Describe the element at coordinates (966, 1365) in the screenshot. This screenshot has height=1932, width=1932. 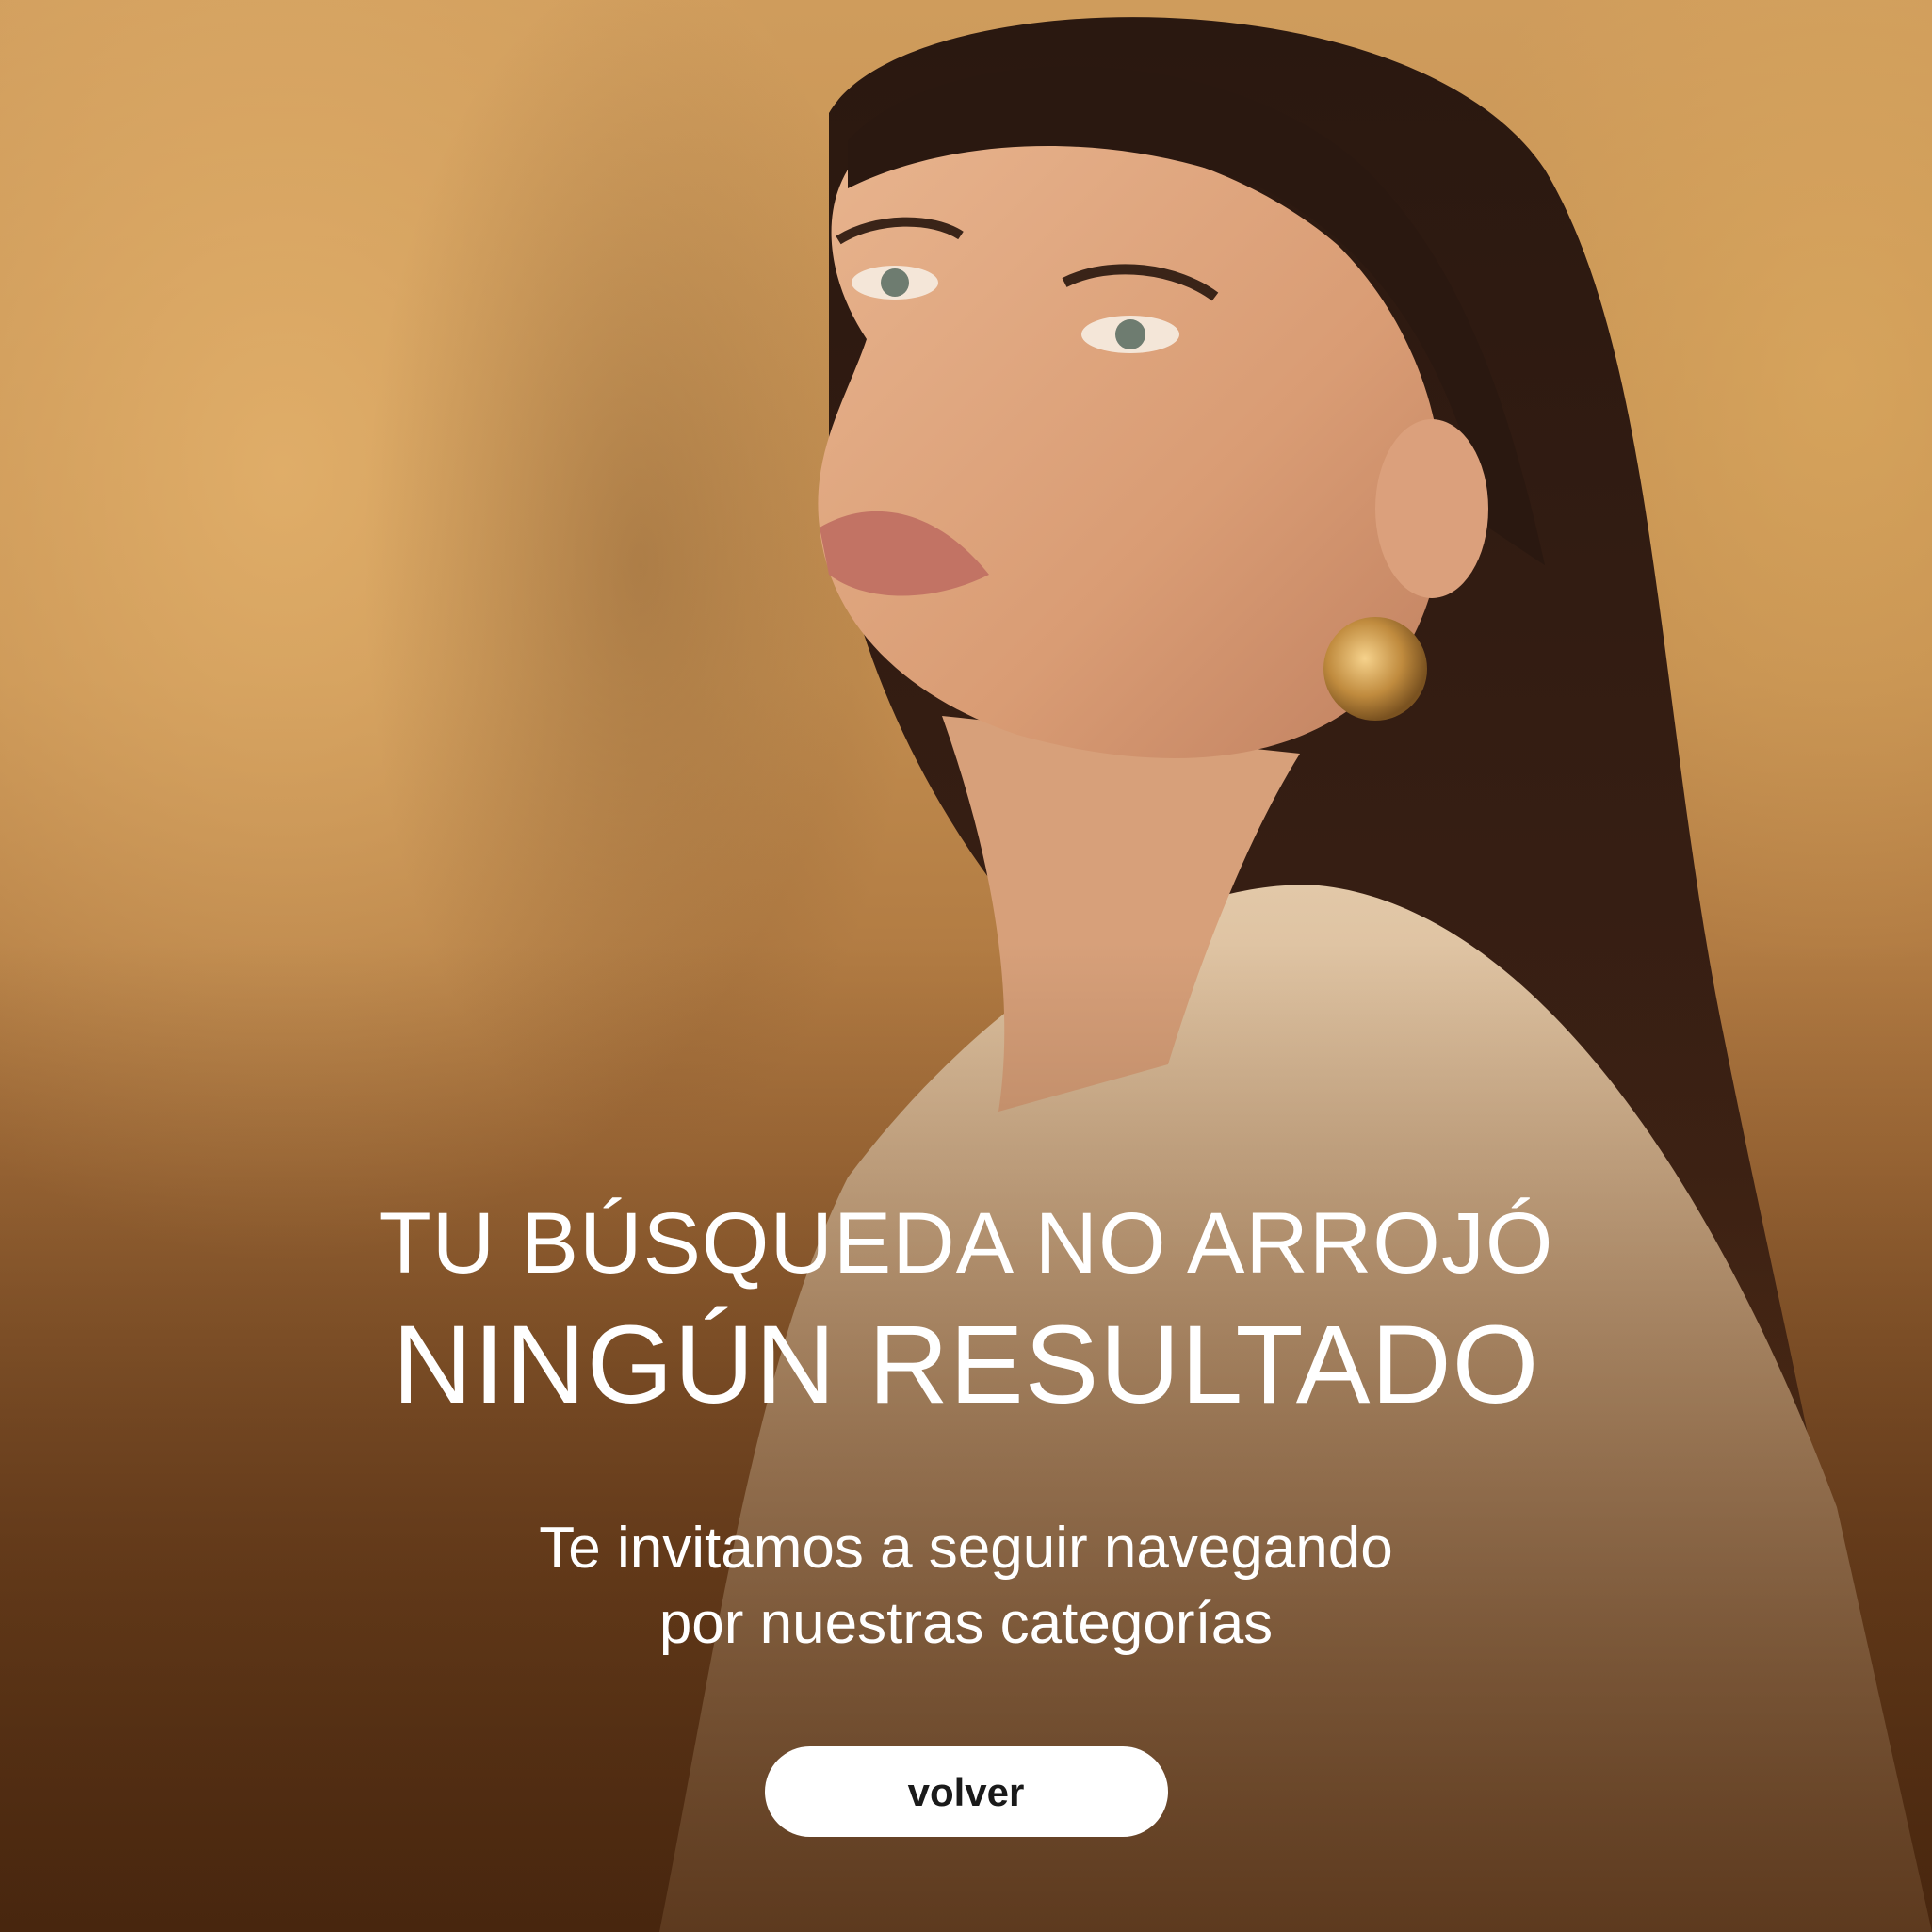
I see `headline-line-2: NINGÚN RESULTADO` at that location.